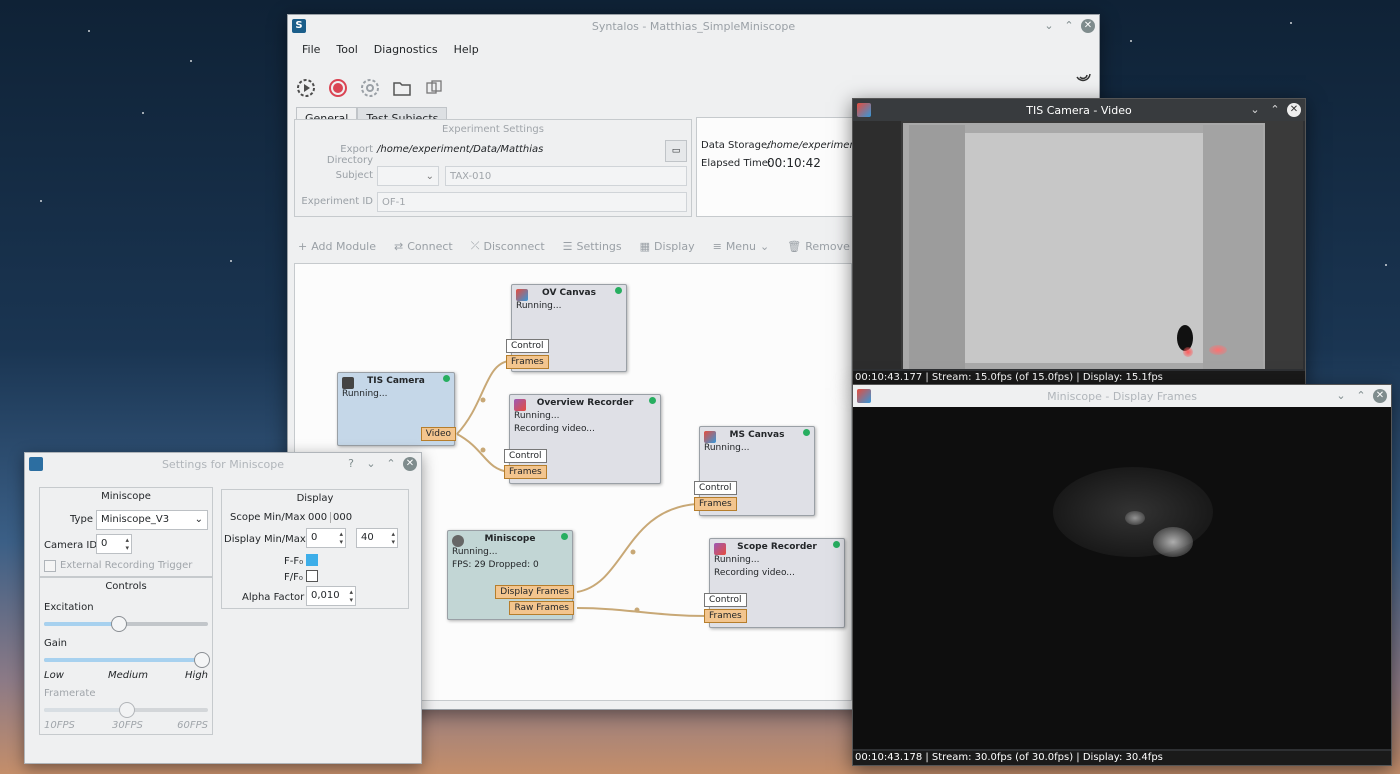 This screenshot has height=774, width=1400. I want to click on camera-icon, so click(348, 383).